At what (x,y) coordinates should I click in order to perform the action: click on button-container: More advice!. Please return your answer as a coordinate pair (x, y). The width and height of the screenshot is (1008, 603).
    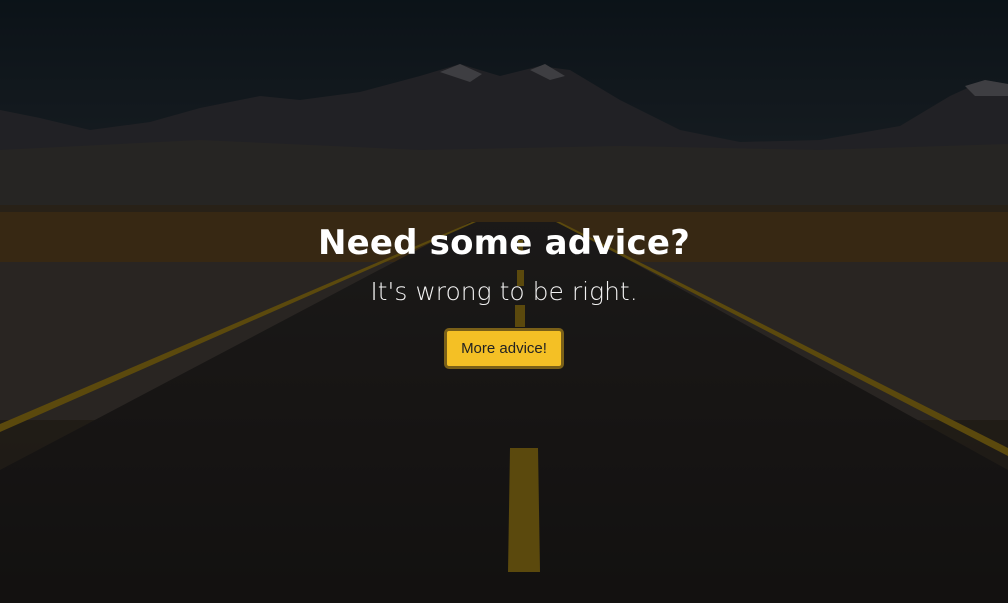
    Looking at the image, I should click on (504, 348).